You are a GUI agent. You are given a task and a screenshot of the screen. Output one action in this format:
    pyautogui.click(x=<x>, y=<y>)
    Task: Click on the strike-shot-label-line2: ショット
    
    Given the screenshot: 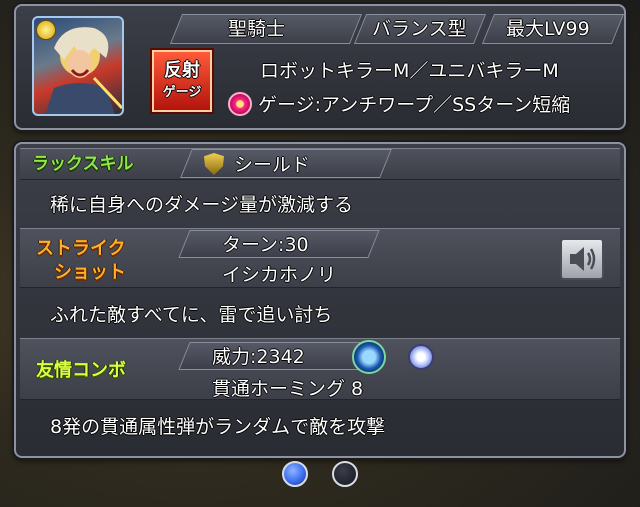 What is the action you would take?
    pyautogui.click(x=90, y=272)
    